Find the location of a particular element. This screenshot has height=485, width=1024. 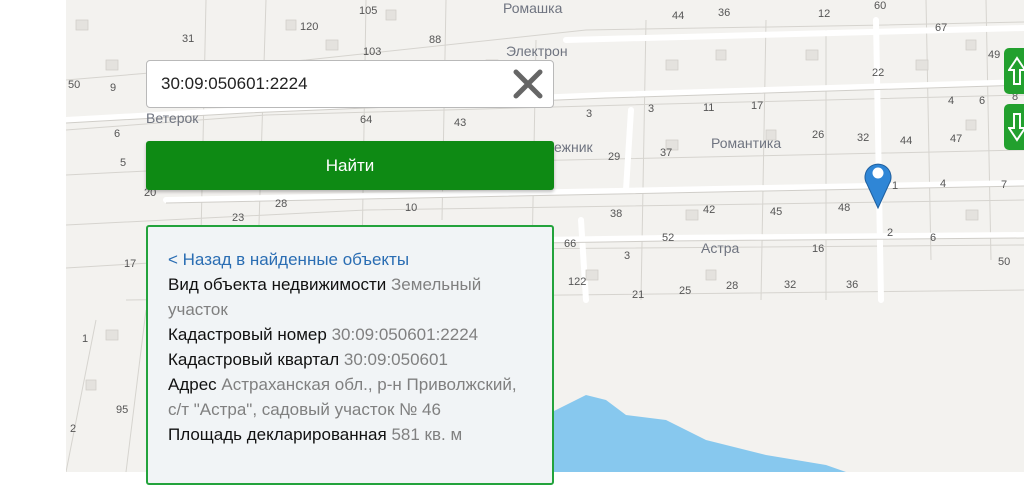

house-number: 60 is located at coordinates (880, 6).